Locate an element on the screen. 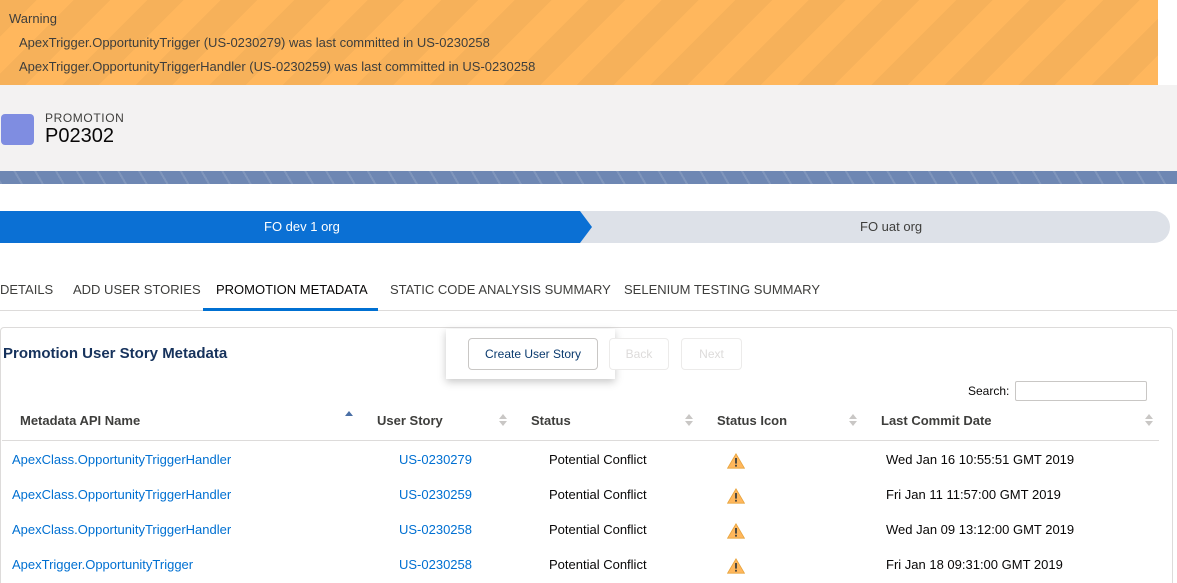 The image size is (1177, 583). decorative-band is located at coordinates (588, 177).